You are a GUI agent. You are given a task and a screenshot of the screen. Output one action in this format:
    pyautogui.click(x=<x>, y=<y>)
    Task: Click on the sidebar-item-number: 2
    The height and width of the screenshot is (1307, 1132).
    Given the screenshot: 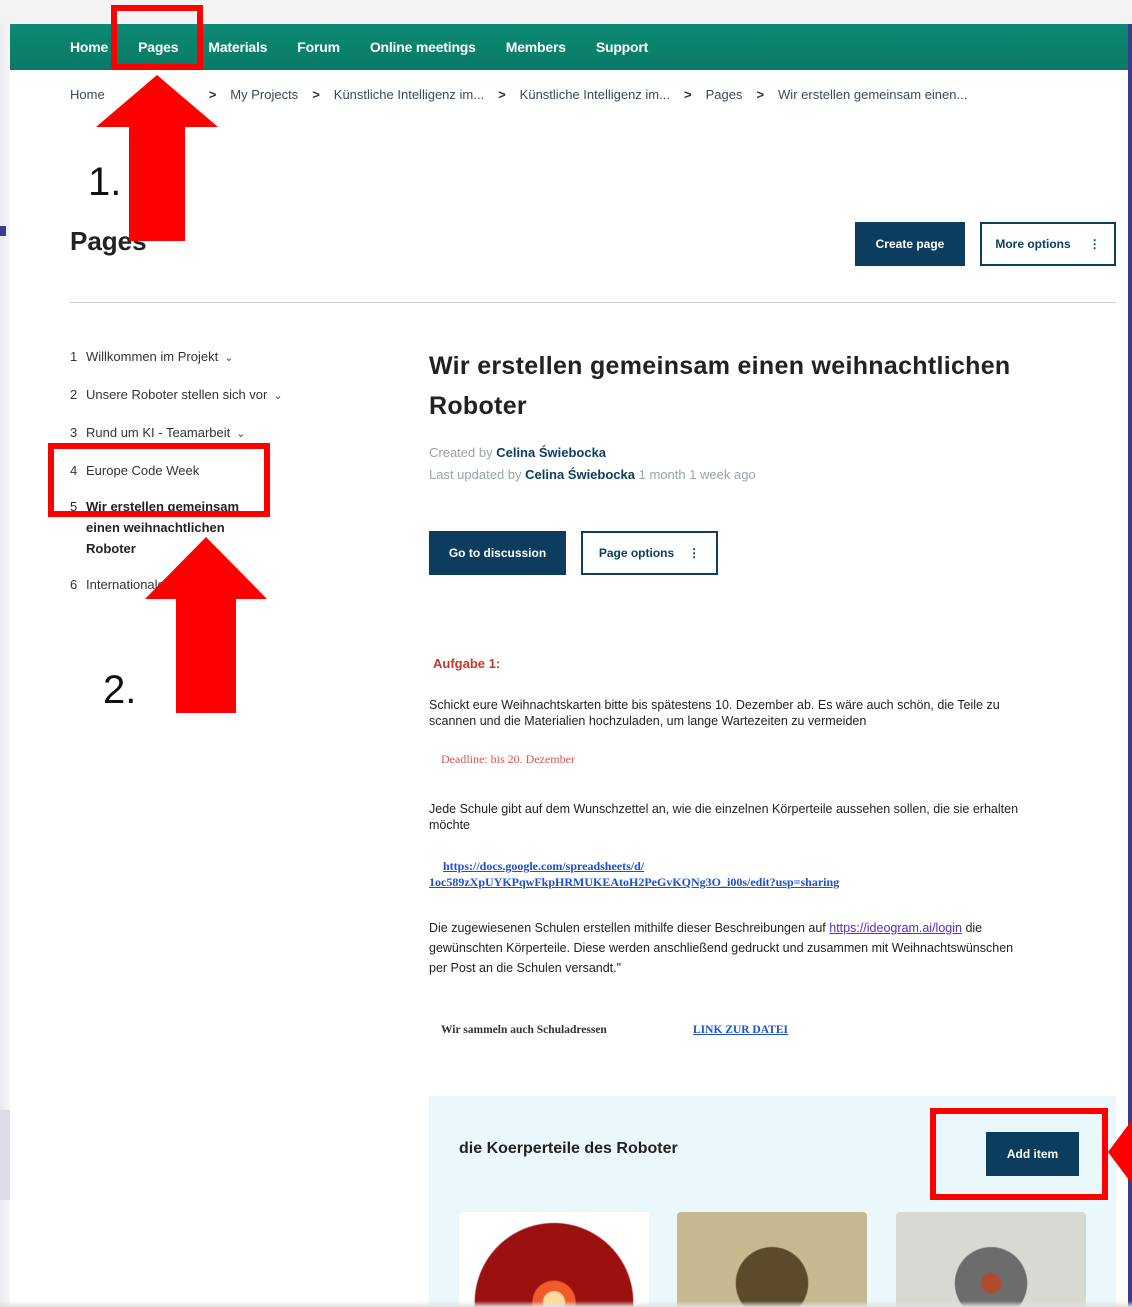 What is the action you would take?
    pyautogui.click(x=74, y=394)
    